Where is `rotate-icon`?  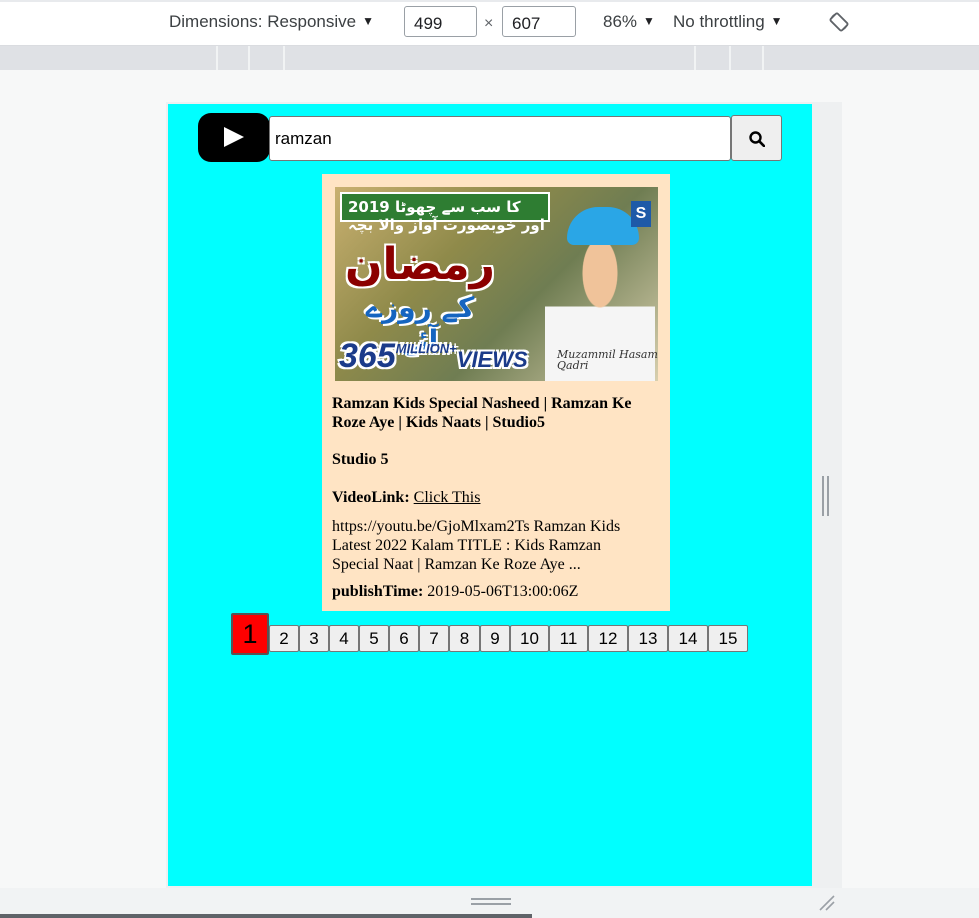 rotate-icon is located at coordinates (839, 22).